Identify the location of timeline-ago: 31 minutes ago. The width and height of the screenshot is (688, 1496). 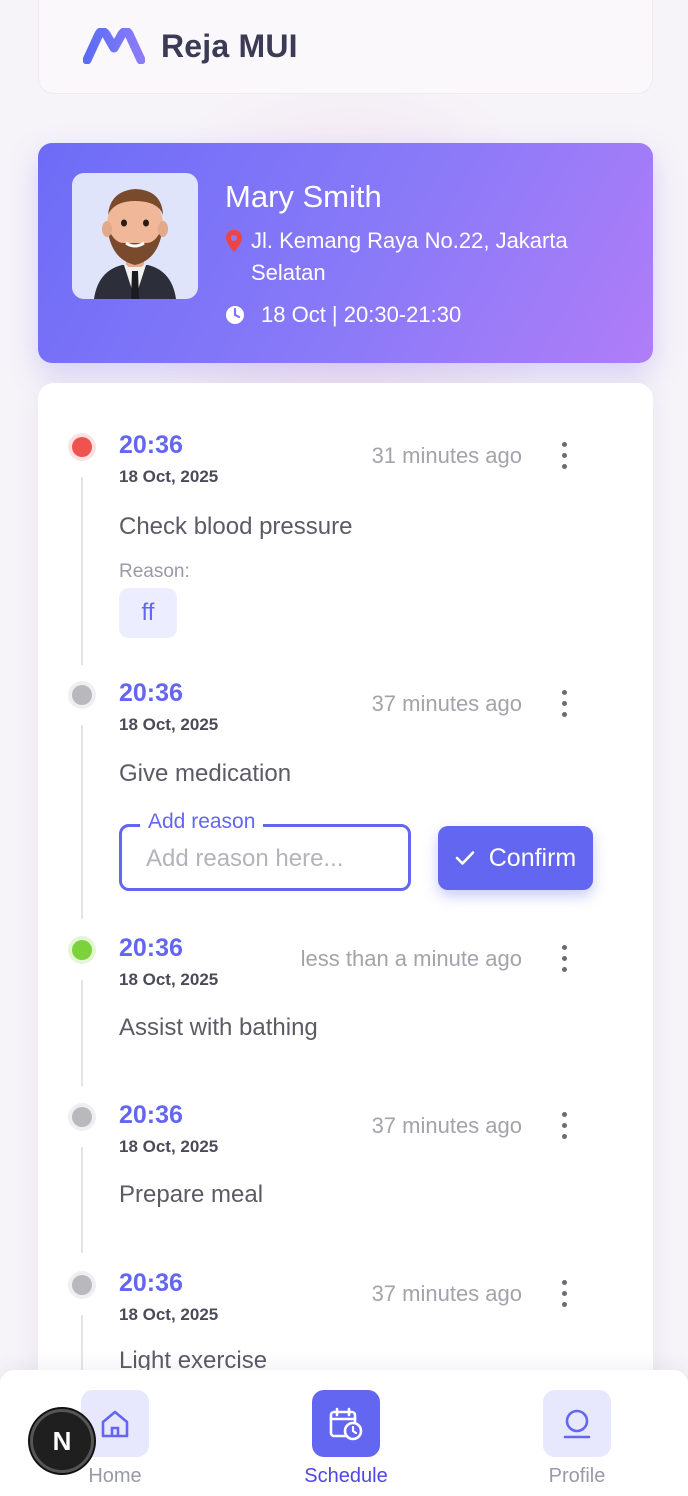
(446, 455).